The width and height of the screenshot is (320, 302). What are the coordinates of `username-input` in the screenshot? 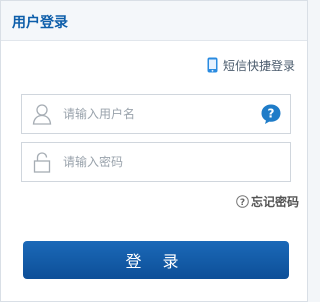 It's located at (153, 114).